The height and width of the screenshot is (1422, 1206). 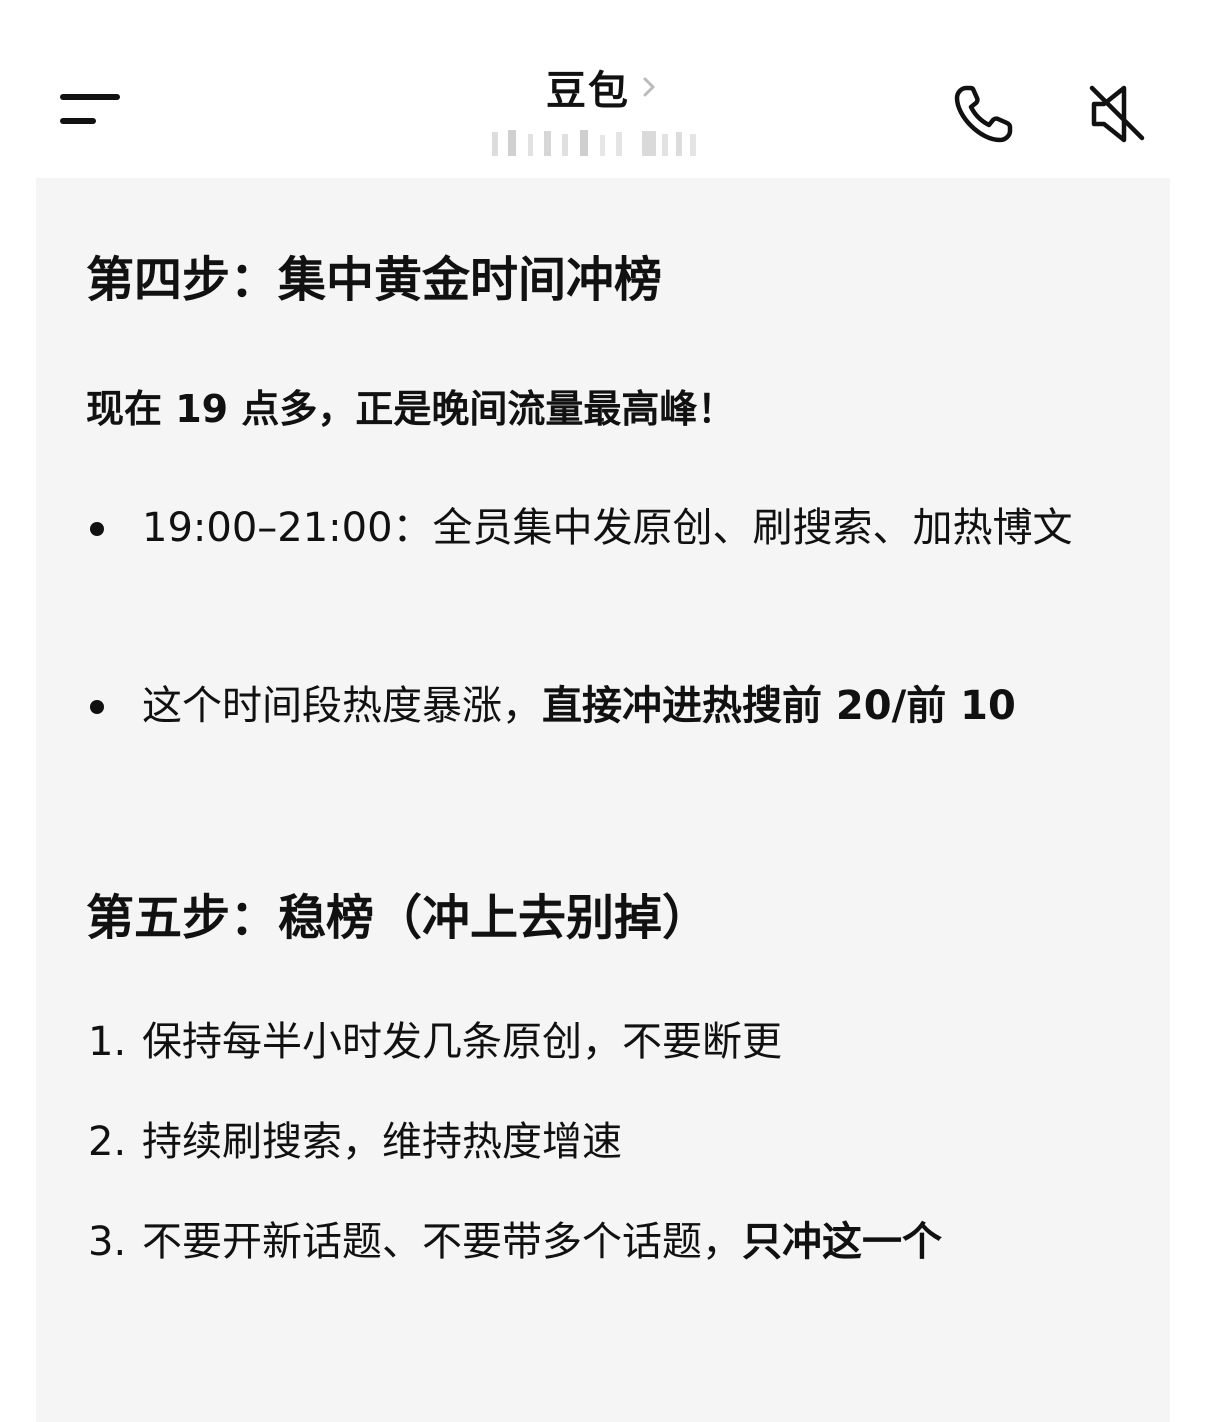 I want to click on mute-button, so click(x=1118, y=114).